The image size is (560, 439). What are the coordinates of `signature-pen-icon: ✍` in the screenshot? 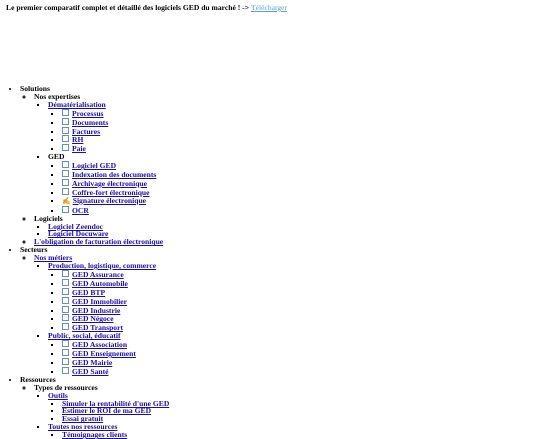 It's located at (66, 200).